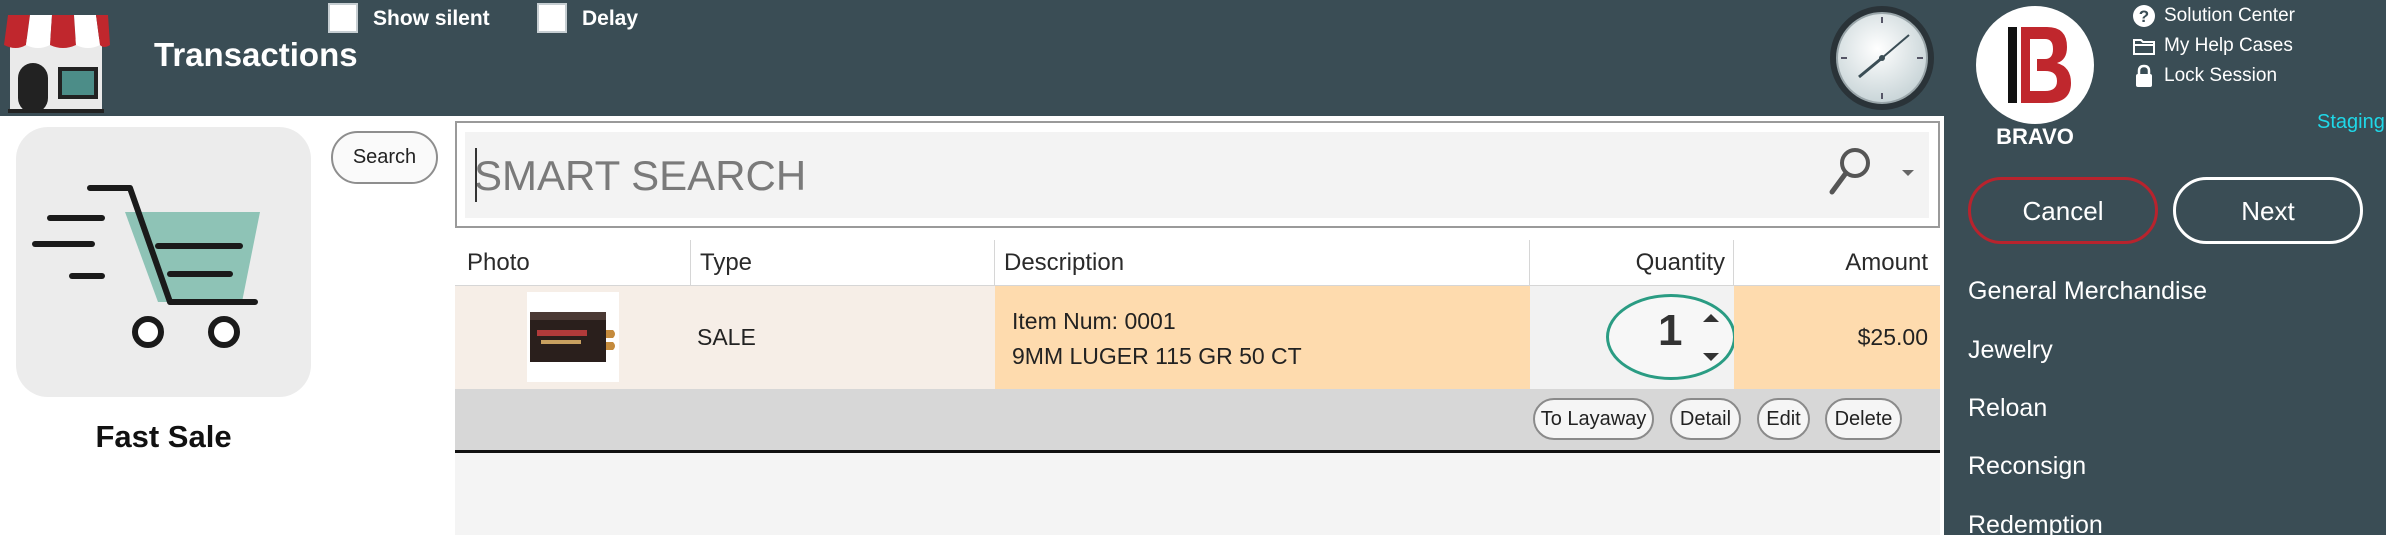 The height and width of the screenshot is (540, 2386). I want to click on item-description: 9MM LUGER 115 GR 50 CT, so click(1157, 356).